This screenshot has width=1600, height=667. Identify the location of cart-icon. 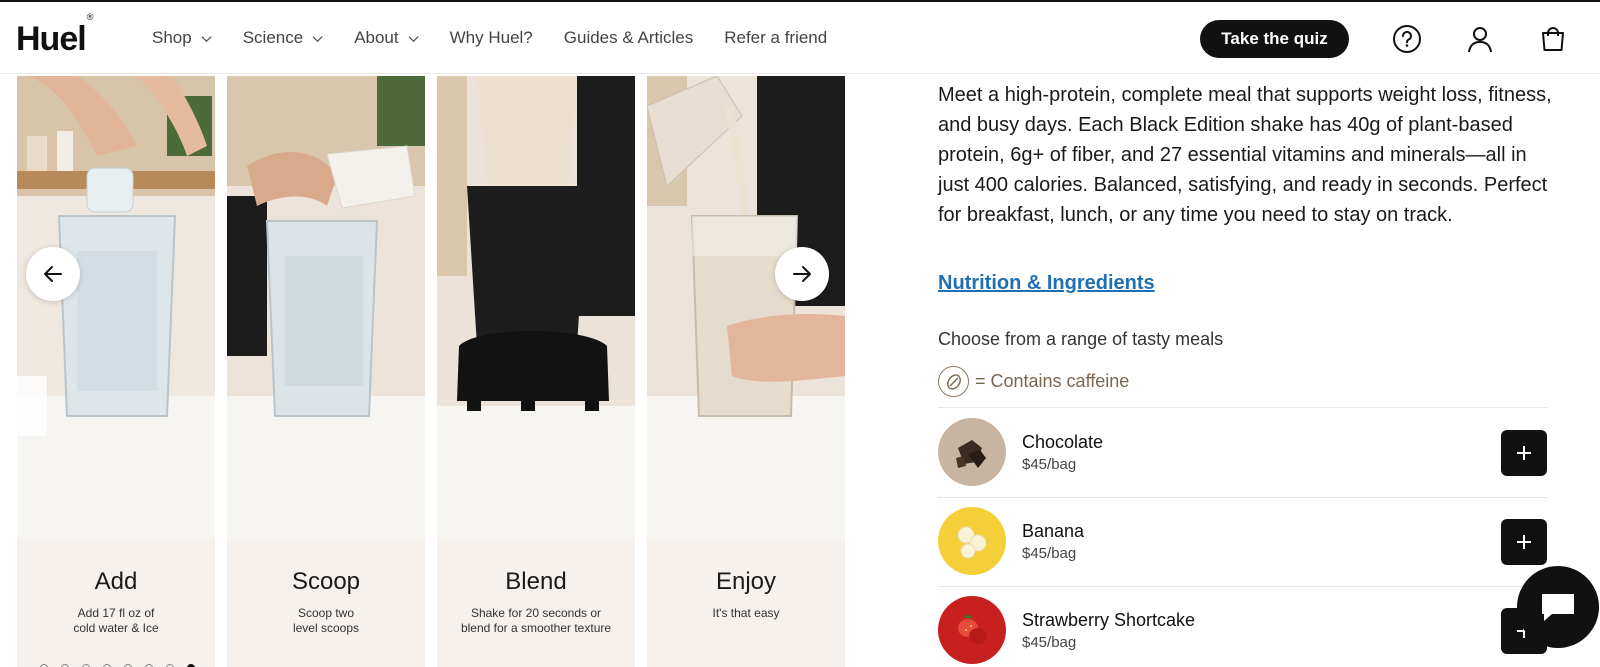
(1553, 39).